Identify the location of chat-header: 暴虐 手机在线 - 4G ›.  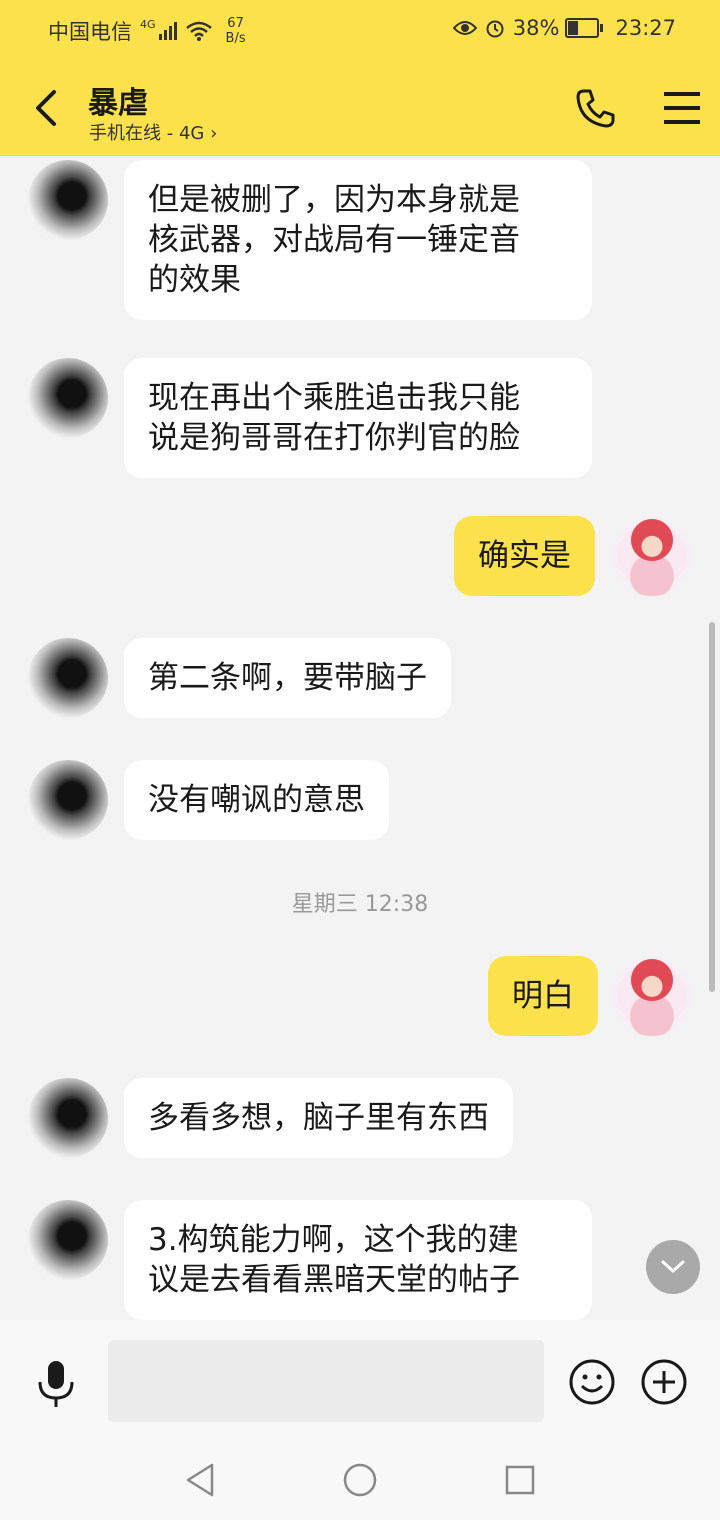
(360, 107).